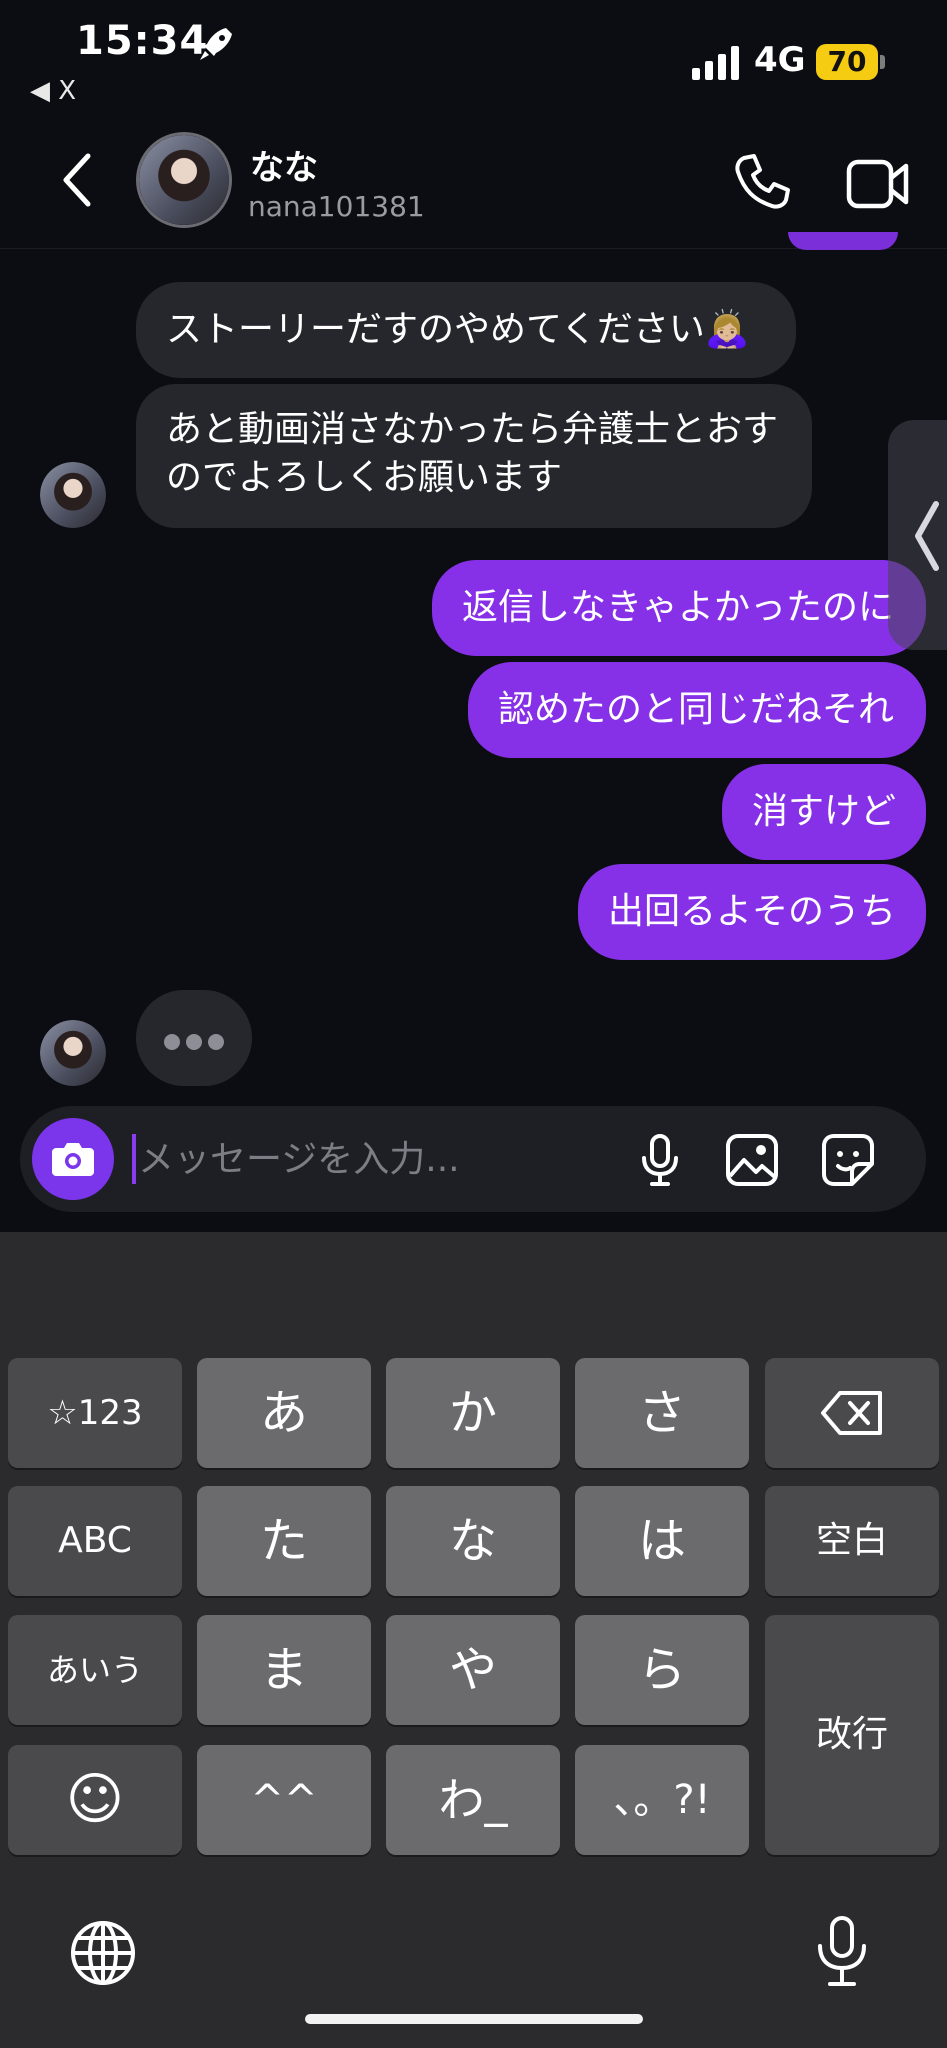 Image resolution: width=947 pixels, height=2048 pixels. I want to click on rocket-icon, so click(216, 44).